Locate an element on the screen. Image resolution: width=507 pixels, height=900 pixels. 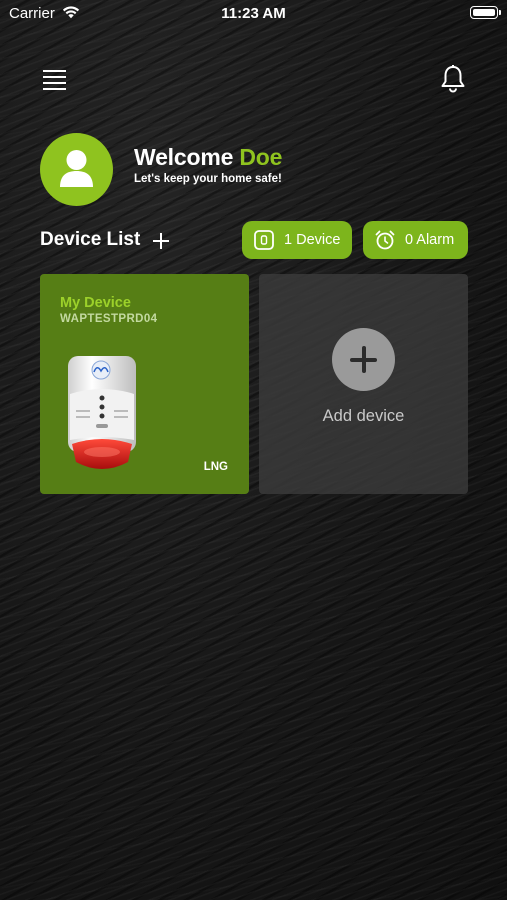
clock-time: 11:23 AM is located at coordinates (253, 13).